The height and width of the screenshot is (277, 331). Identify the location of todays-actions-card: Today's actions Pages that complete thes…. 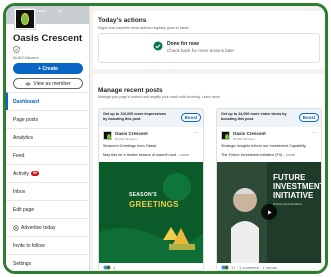
(209, 40).